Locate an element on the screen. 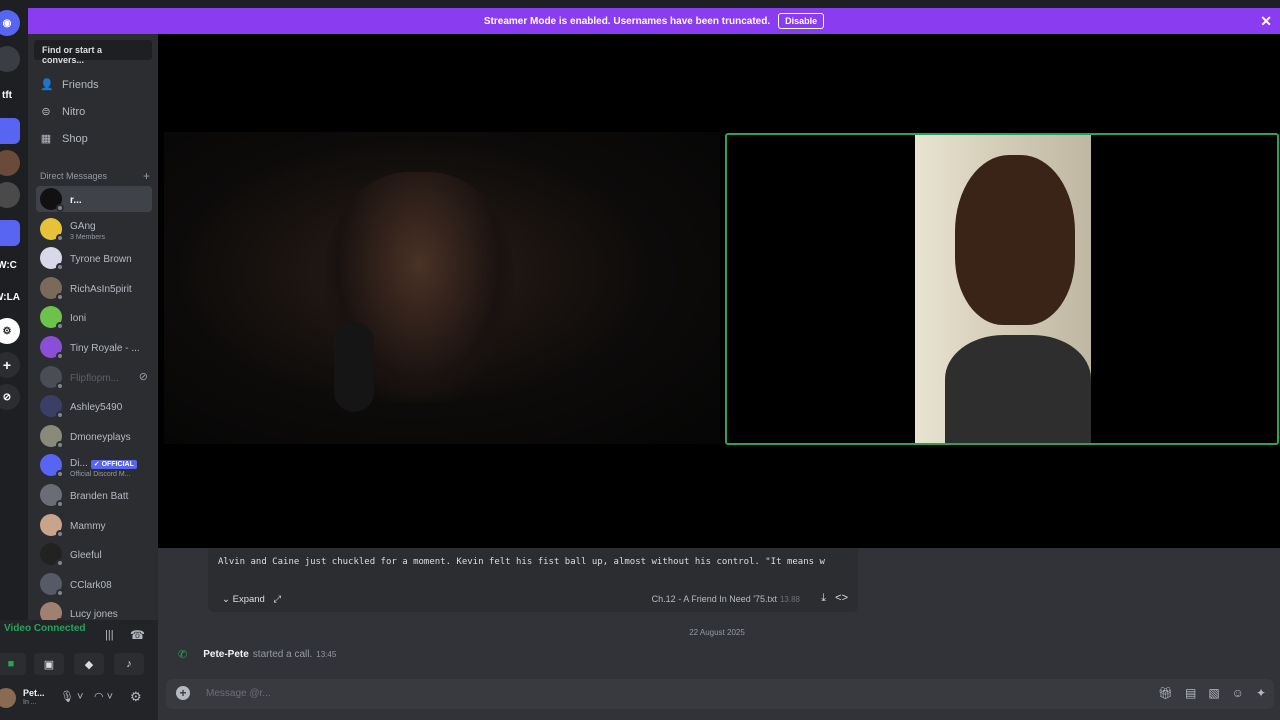 This screenshot has width=1280, height=720. dm-item: Dmoneyplays is located at coordinates (94, 436).